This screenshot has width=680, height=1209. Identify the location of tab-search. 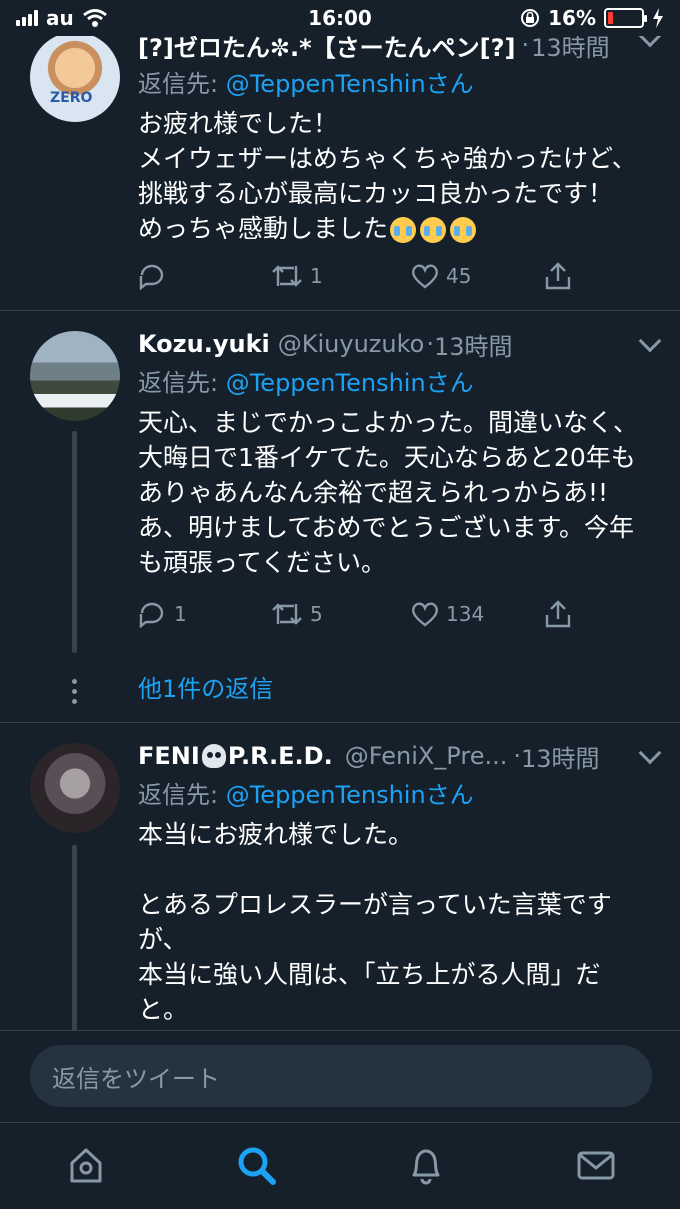
(256, 1165).